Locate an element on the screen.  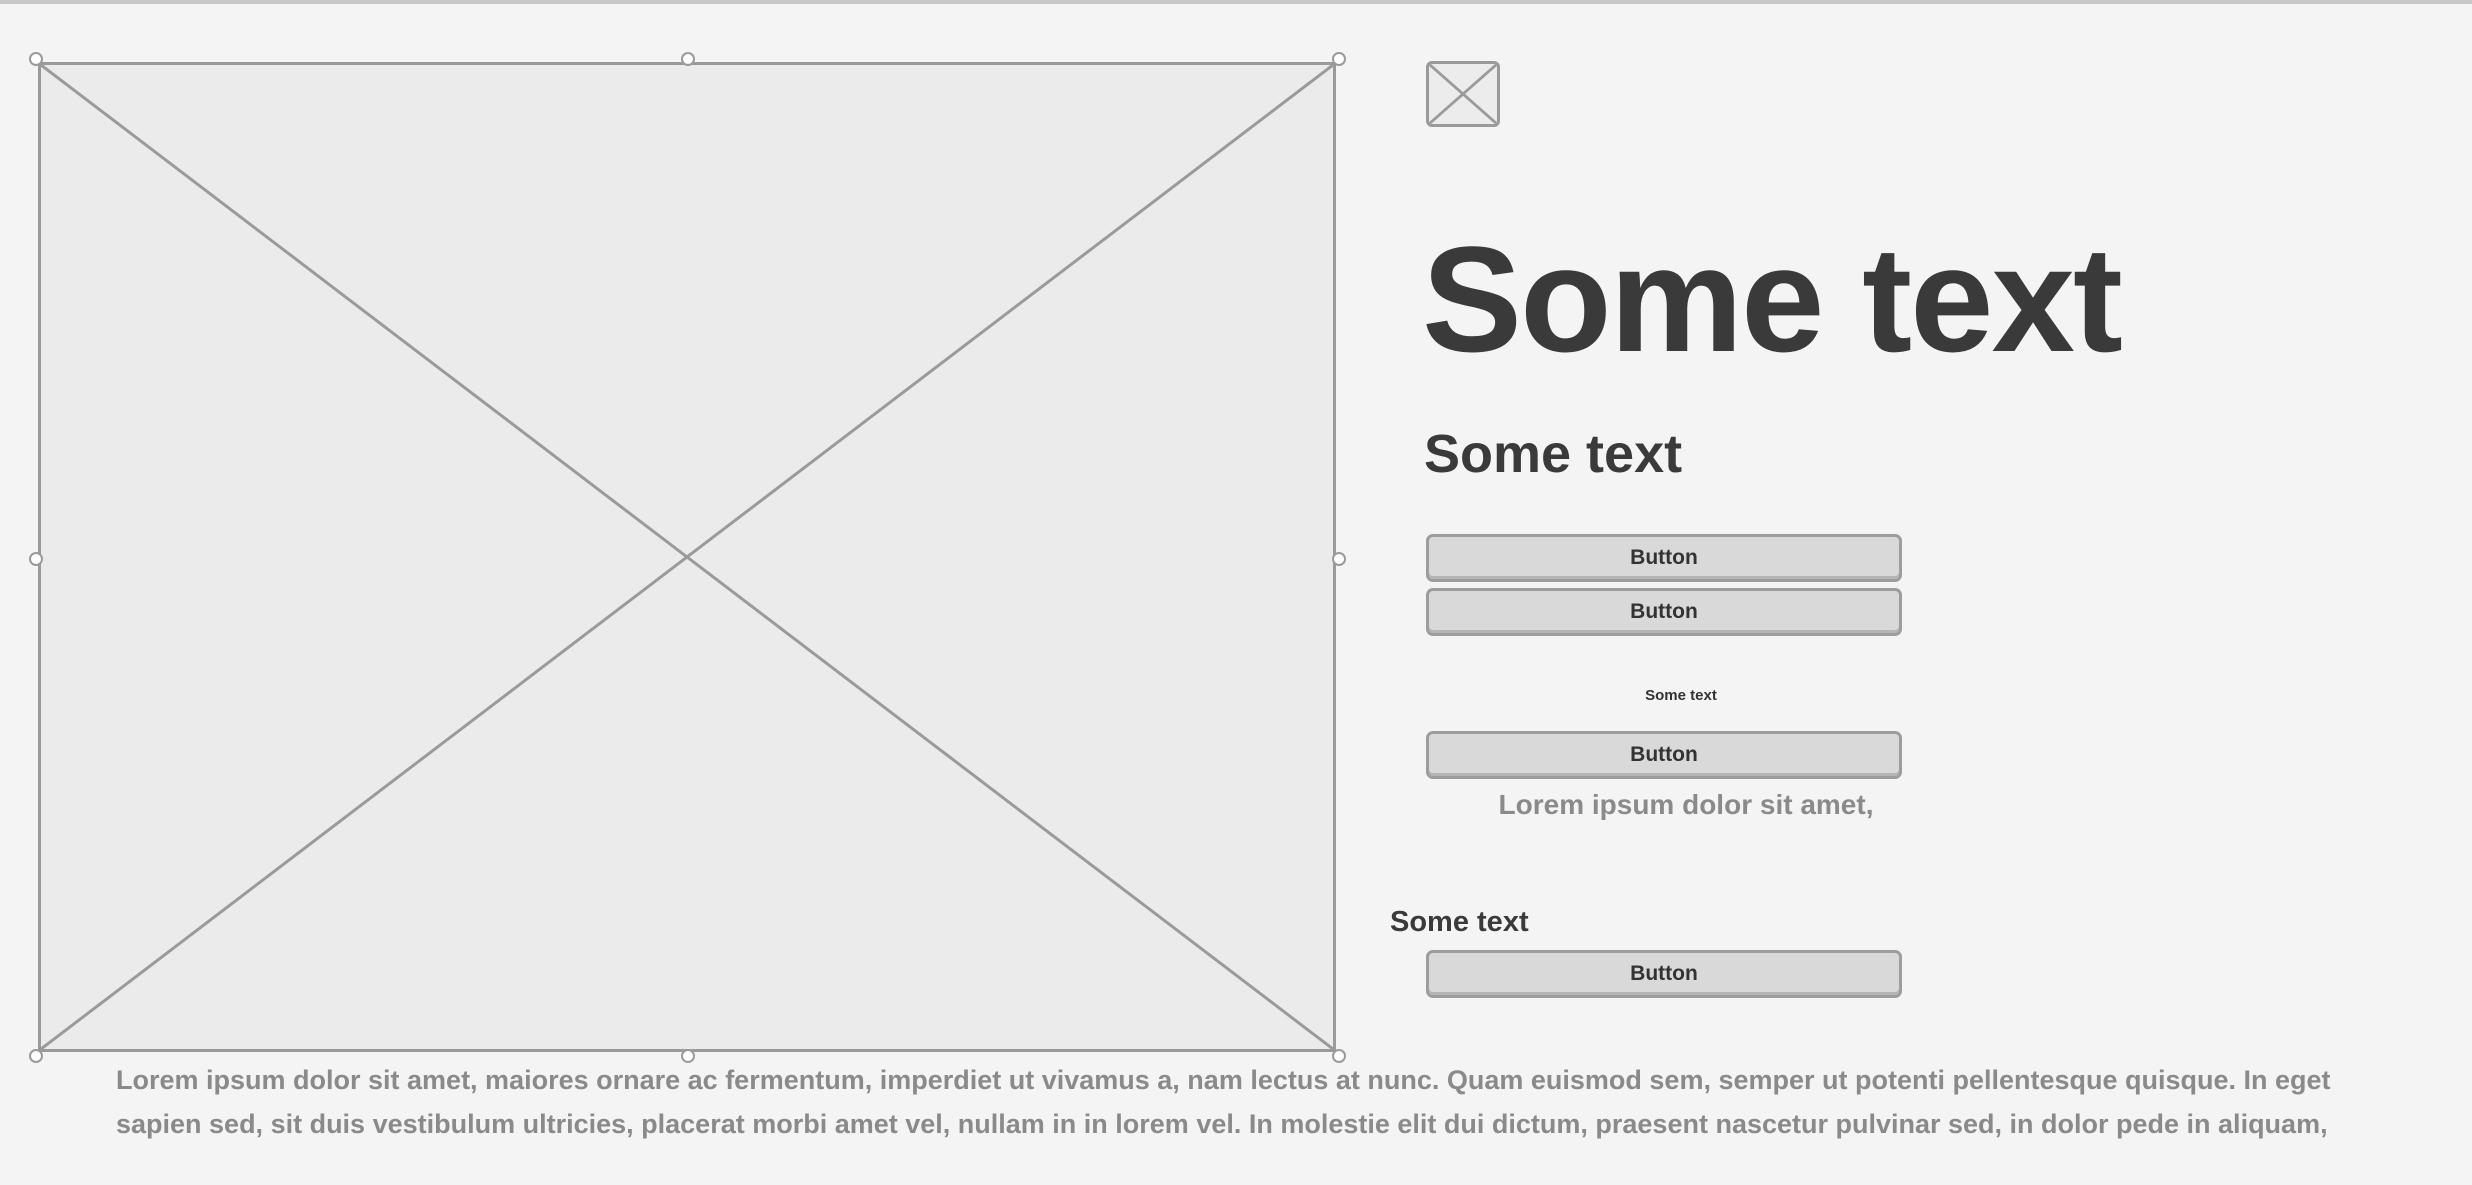
button-3: Button is located at coordinates (1664, 755).